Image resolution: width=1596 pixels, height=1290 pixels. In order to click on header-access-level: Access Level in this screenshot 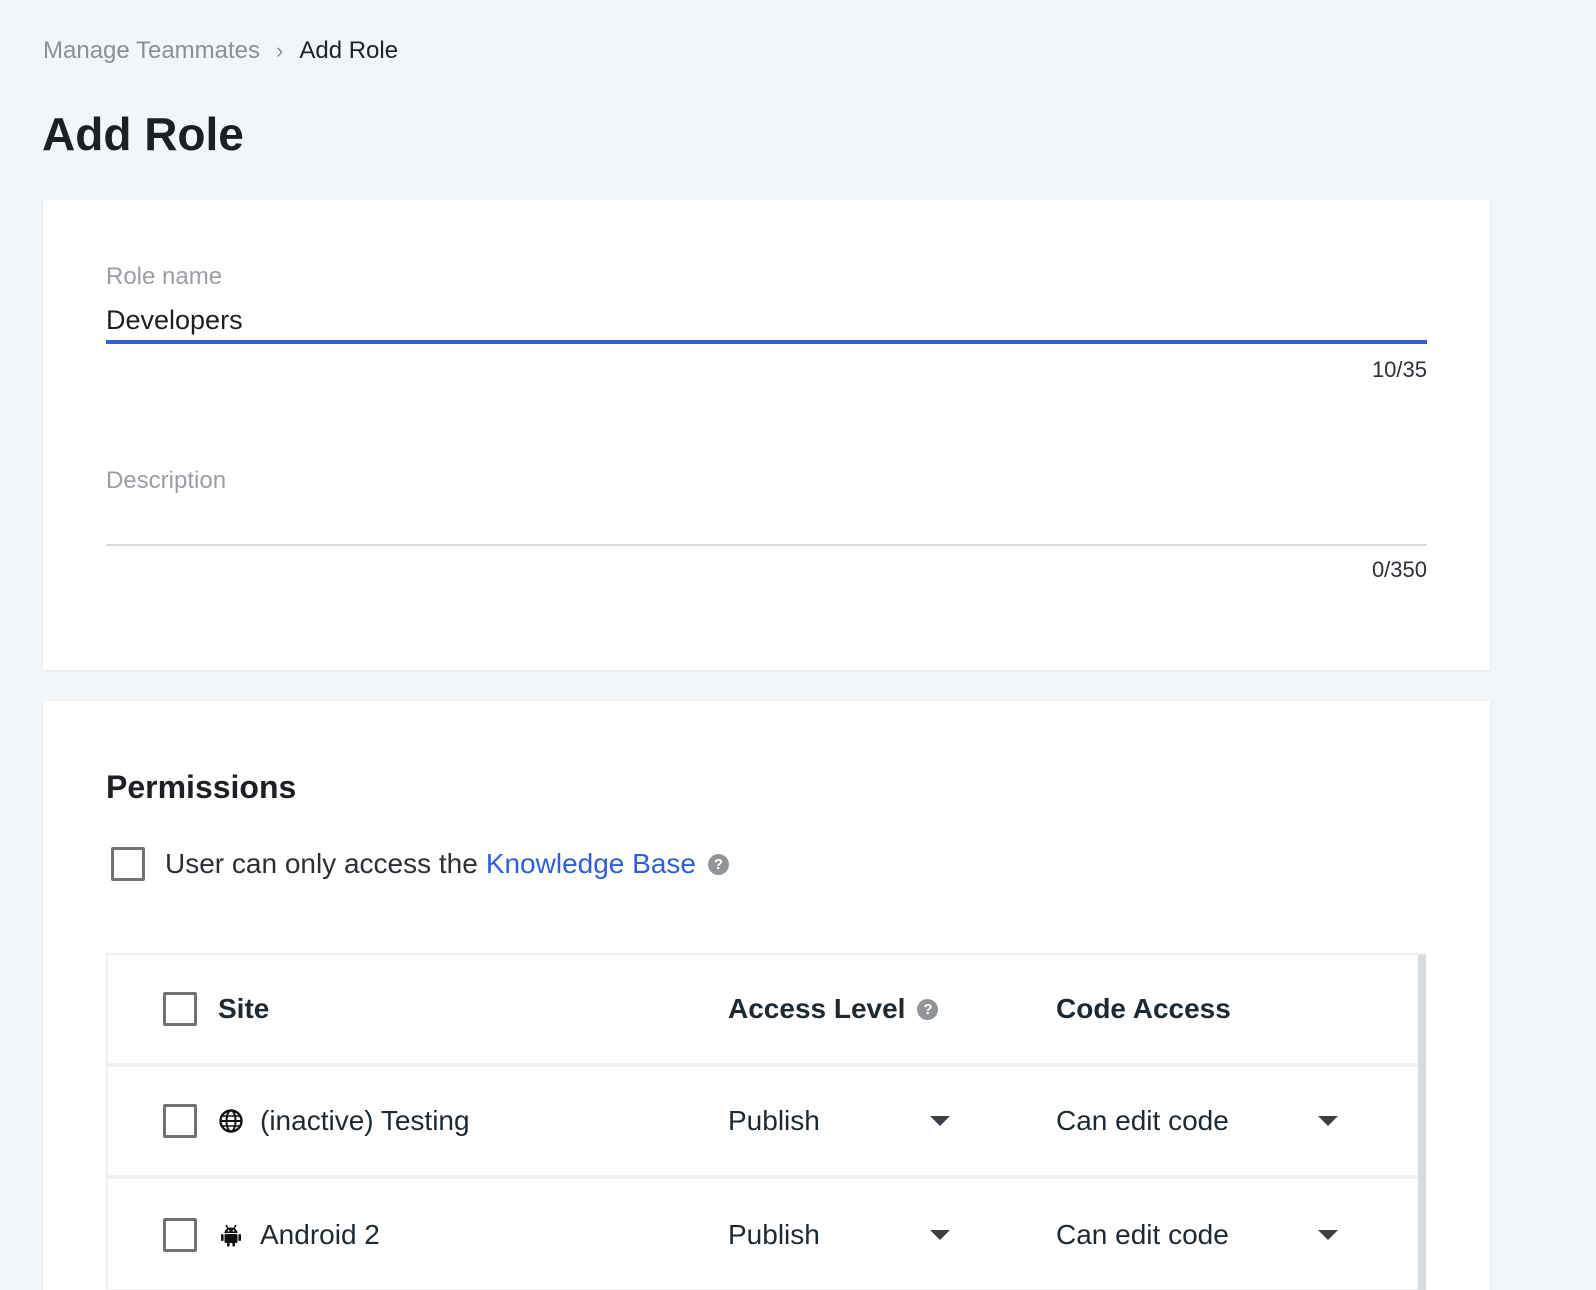, I will do `click(817, 1008)`.